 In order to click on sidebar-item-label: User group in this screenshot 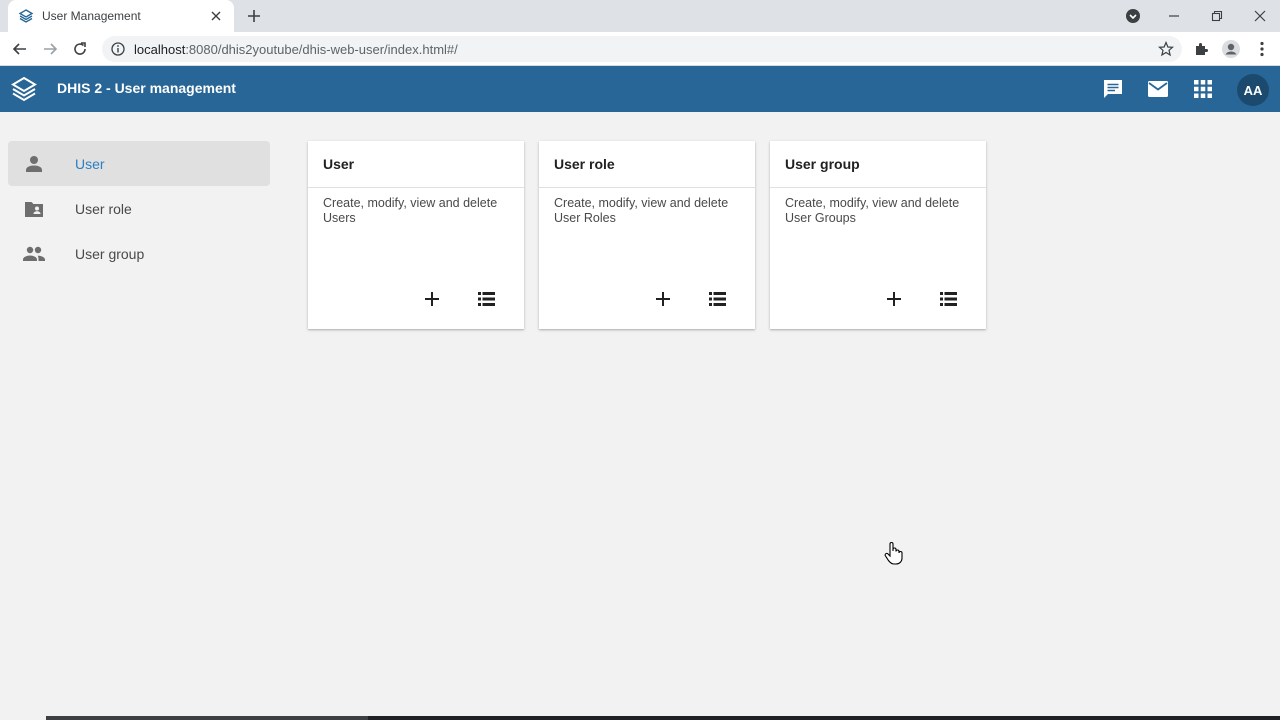, I will do `click(110, 253)`.